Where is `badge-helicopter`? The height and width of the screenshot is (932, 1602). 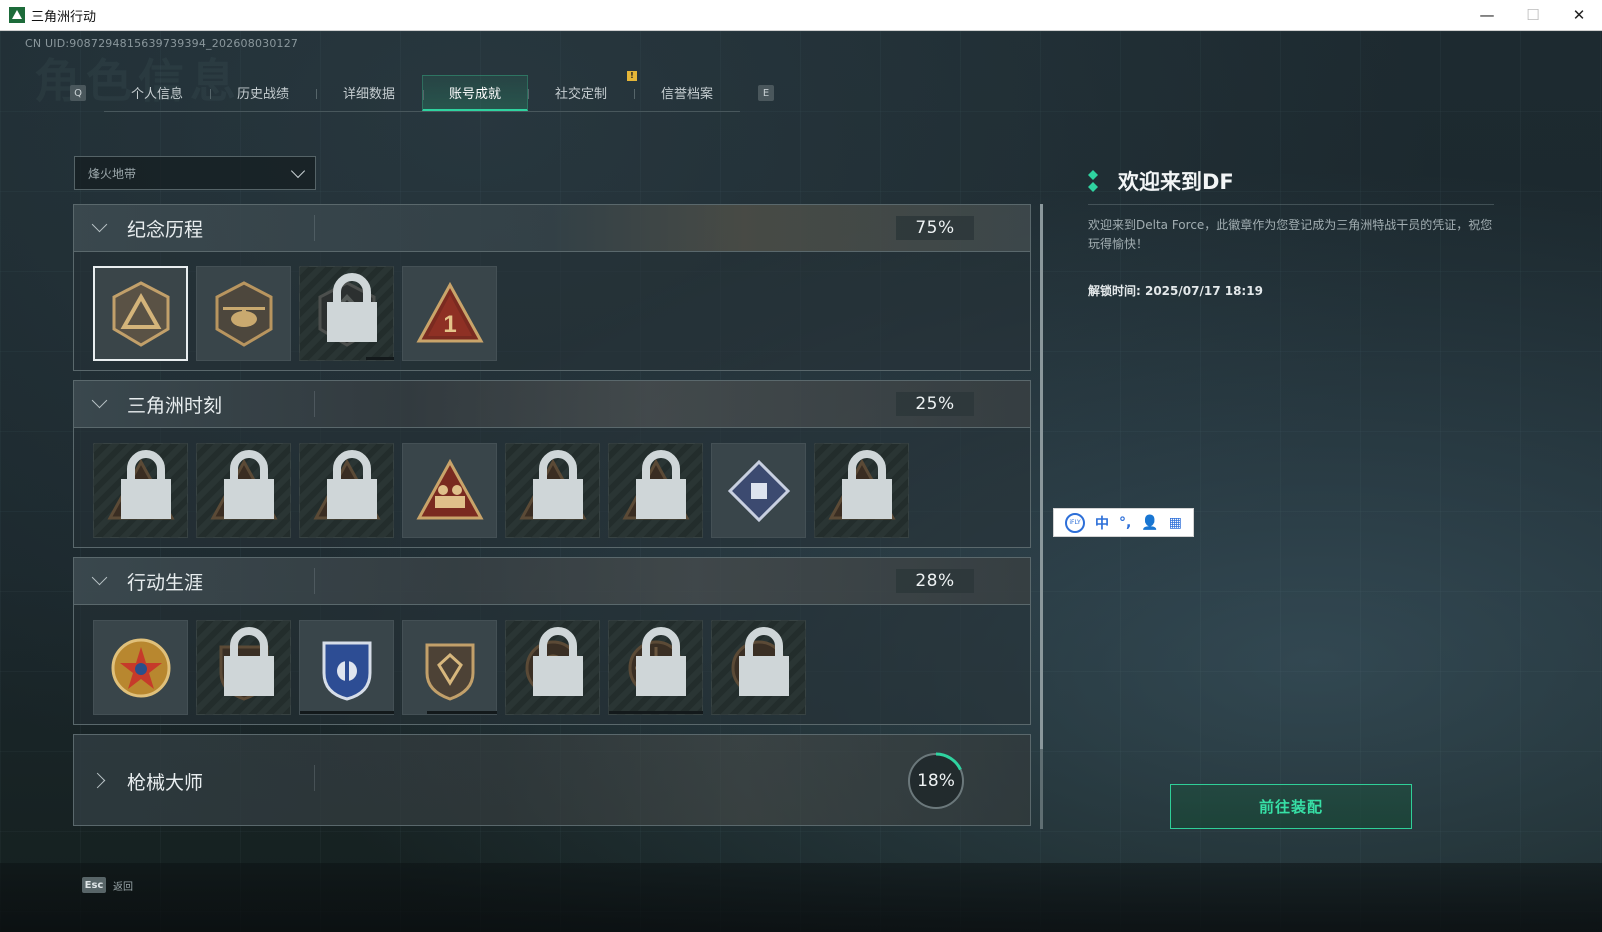 badge-helicopter is located at coordinates (243, 313).